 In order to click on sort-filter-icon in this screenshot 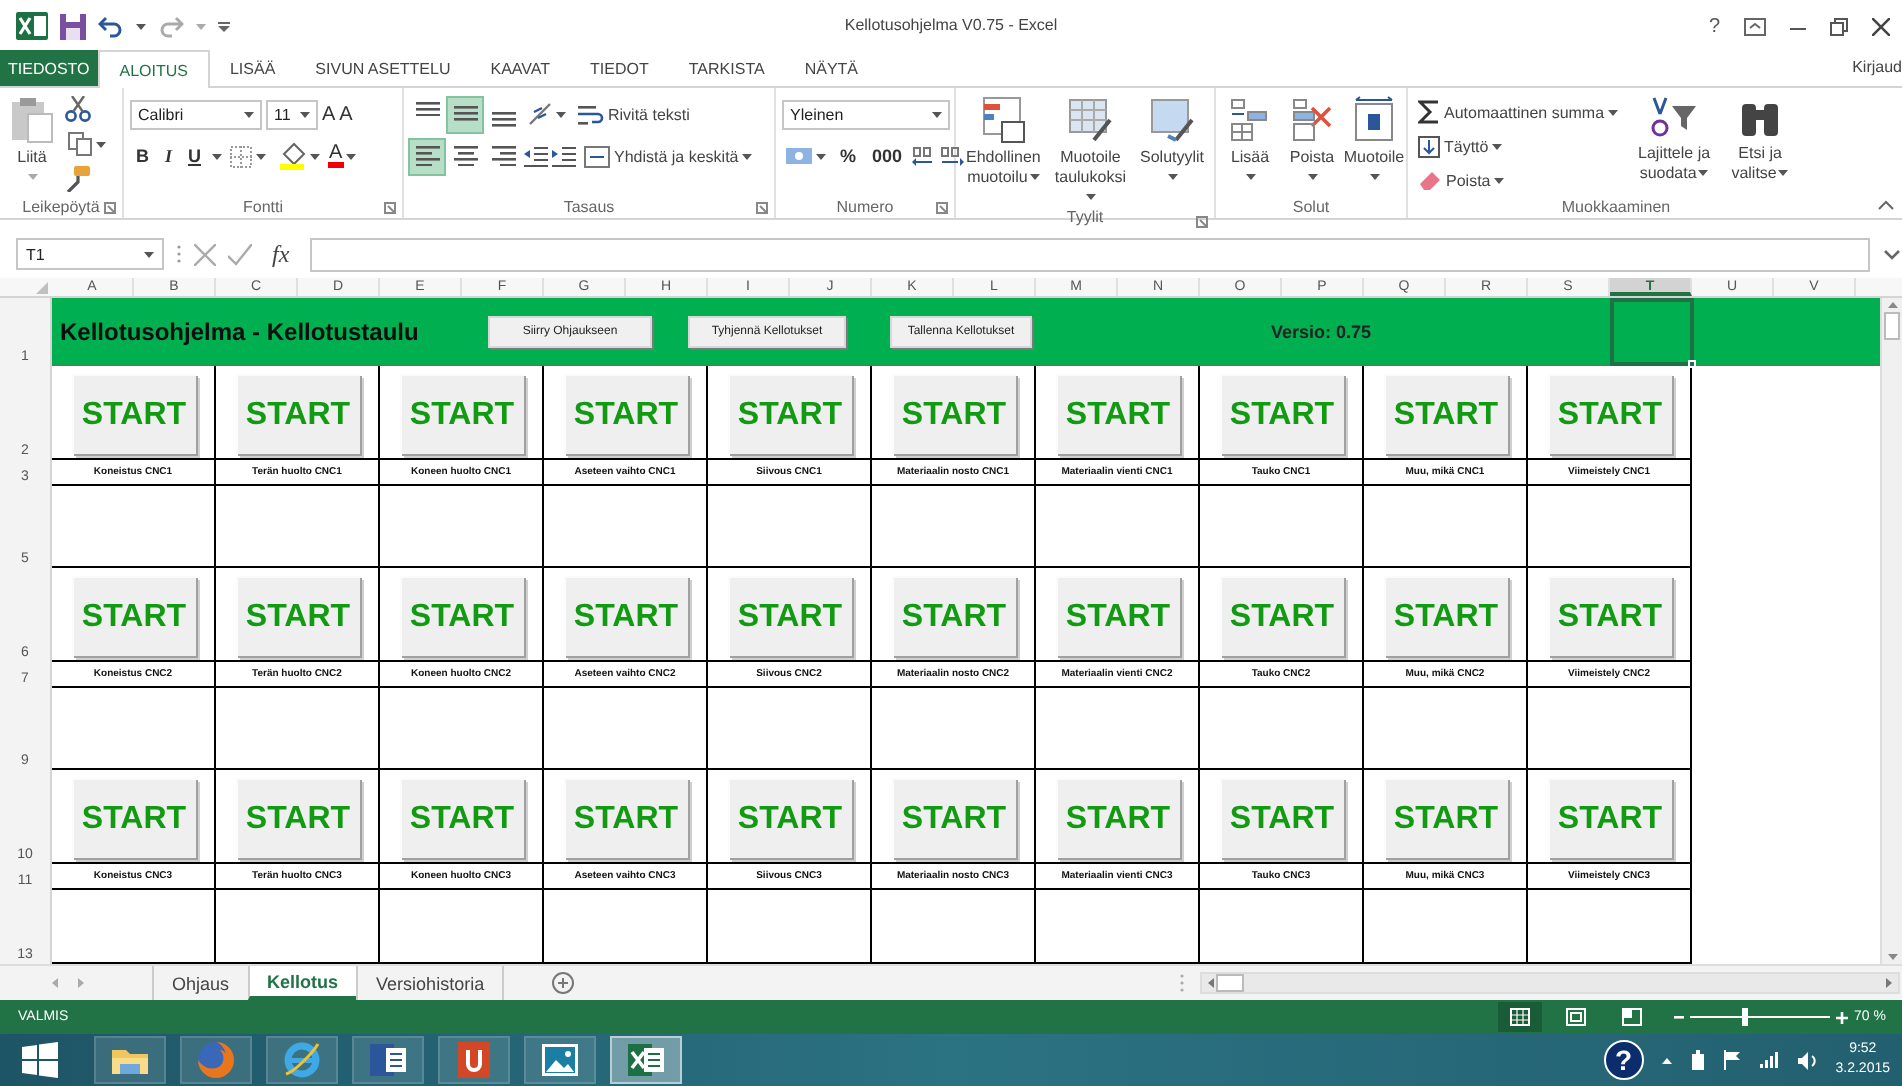, I will do `click(1674, 118)`.